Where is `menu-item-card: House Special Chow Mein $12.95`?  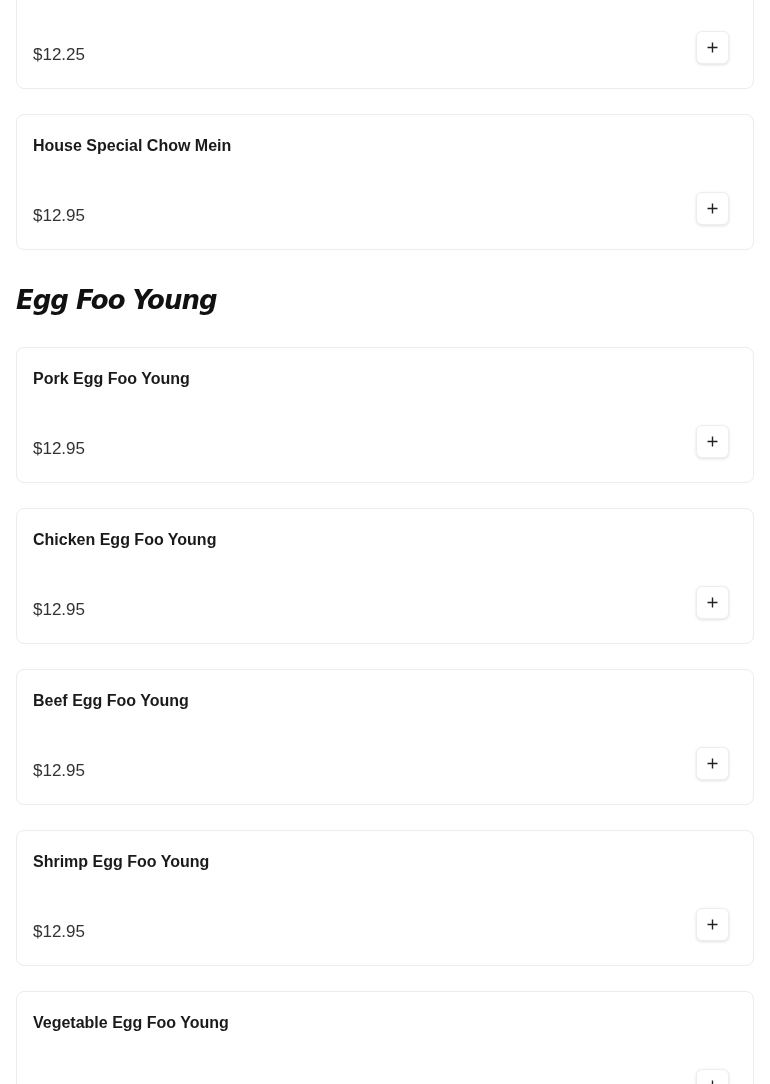 menu-item-card: House Special Chow Mein $12.95 is located at coordinates (385, 182).